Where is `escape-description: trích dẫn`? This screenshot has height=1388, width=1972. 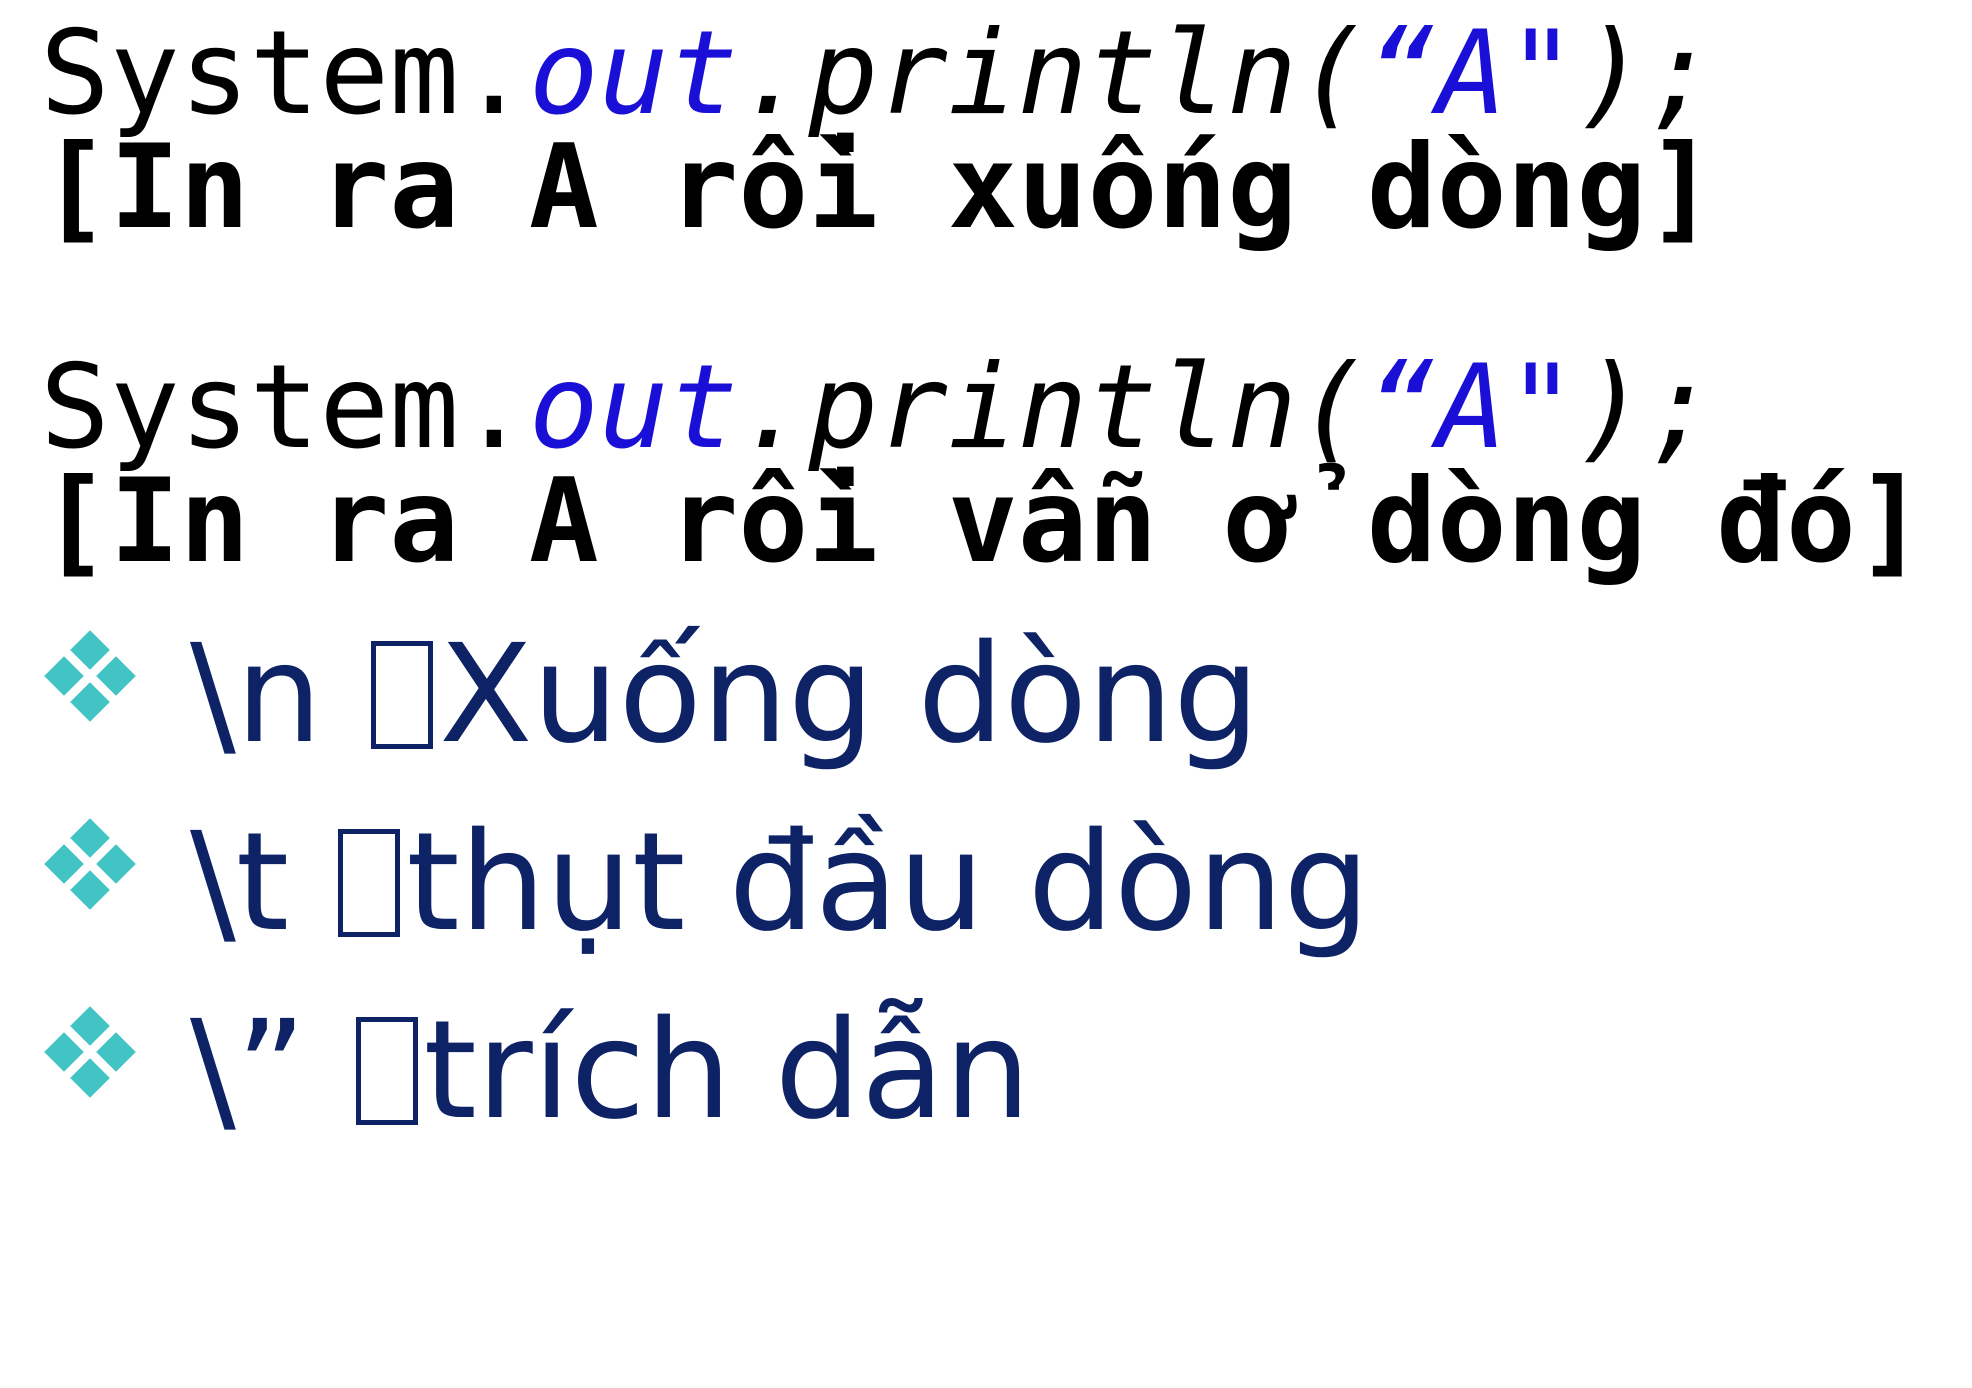 escape-description: trích dẫn is located at coordinates (727, 1071).